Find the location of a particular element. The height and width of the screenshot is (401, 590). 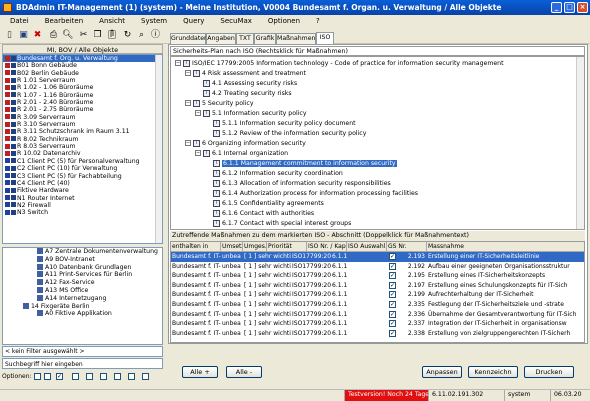

preview-icon: 🔍︎ is located at coordinates (67, 35).